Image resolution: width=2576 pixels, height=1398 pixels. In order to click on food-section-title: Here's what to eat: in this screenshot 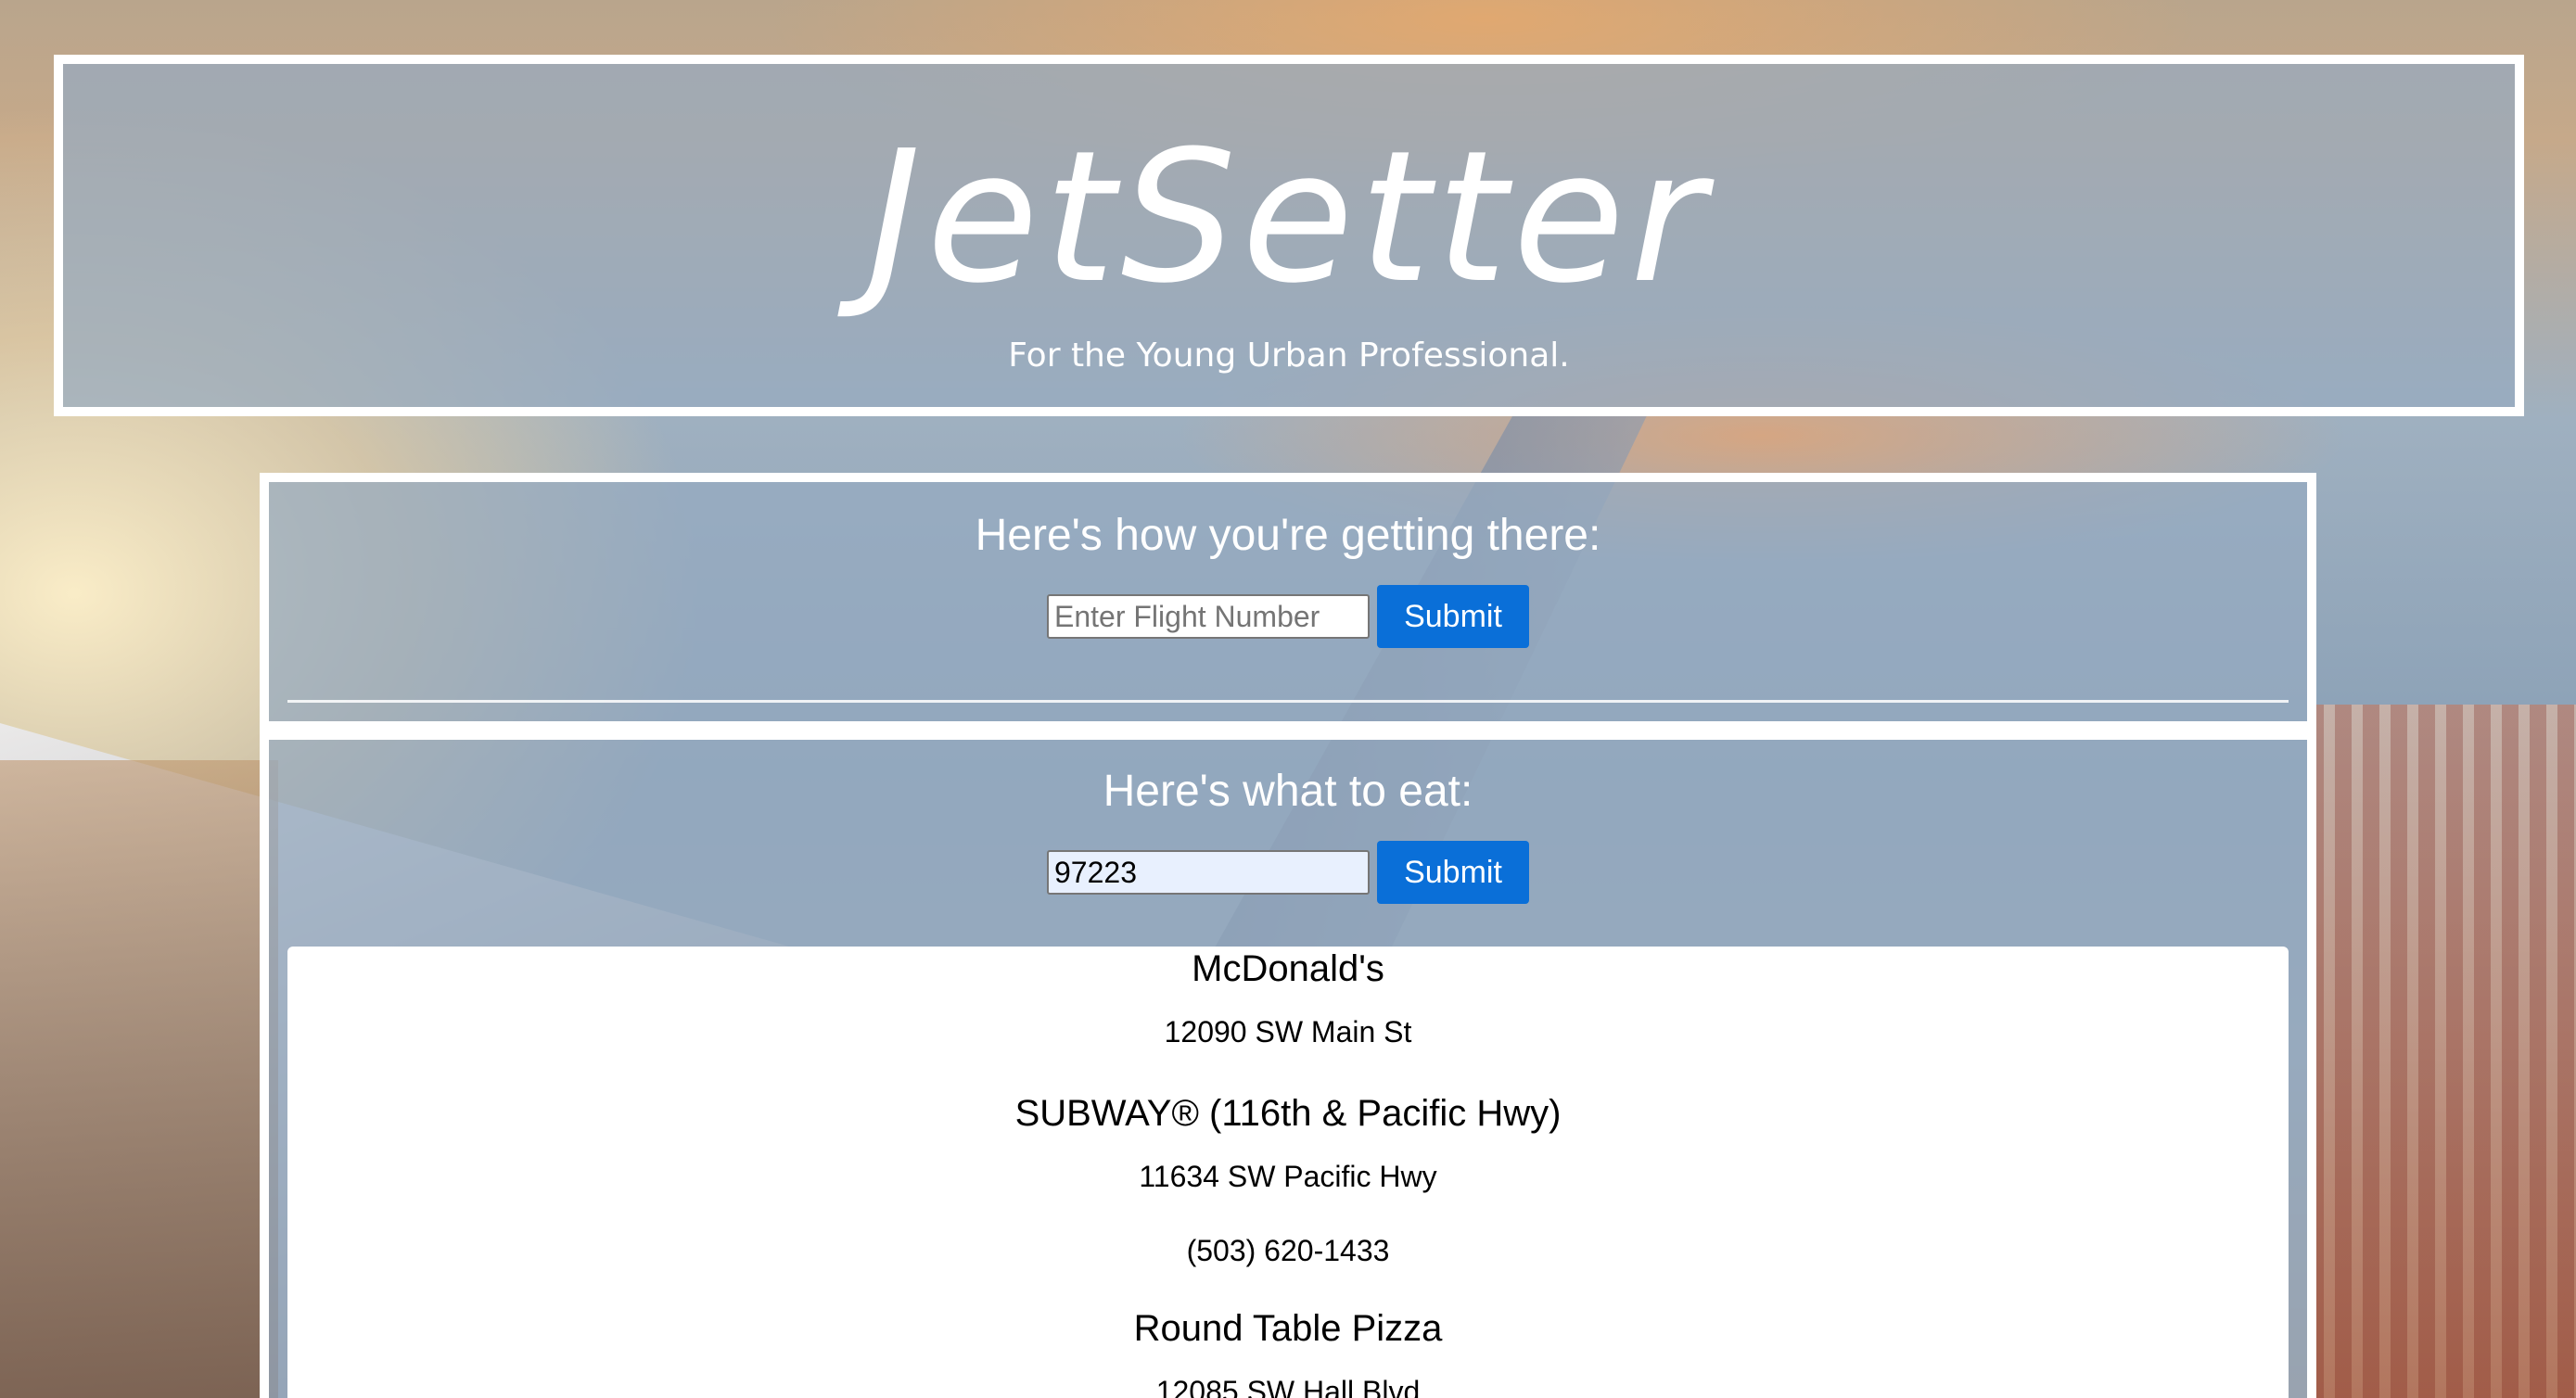, I will do `click(1288, 791)`.